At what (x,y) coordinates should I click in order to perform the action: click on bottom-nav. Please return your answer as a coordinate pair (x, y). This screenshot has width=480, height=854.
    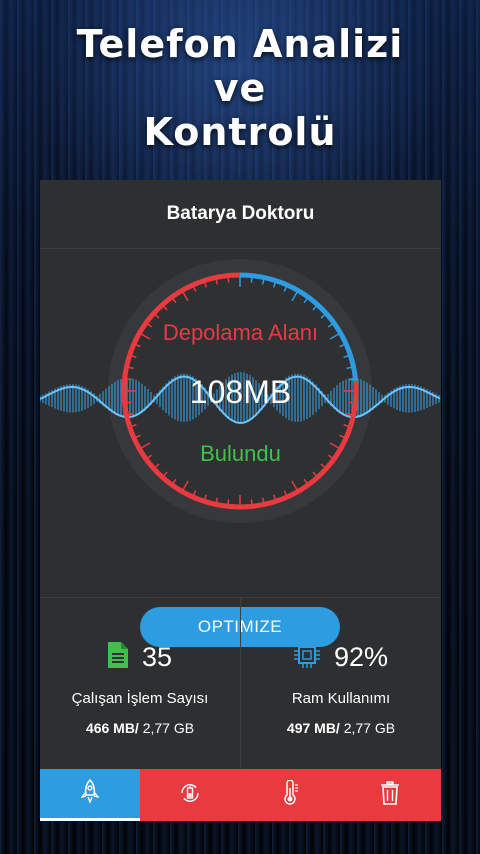
    Looking at the image, I should click on (240, 795).